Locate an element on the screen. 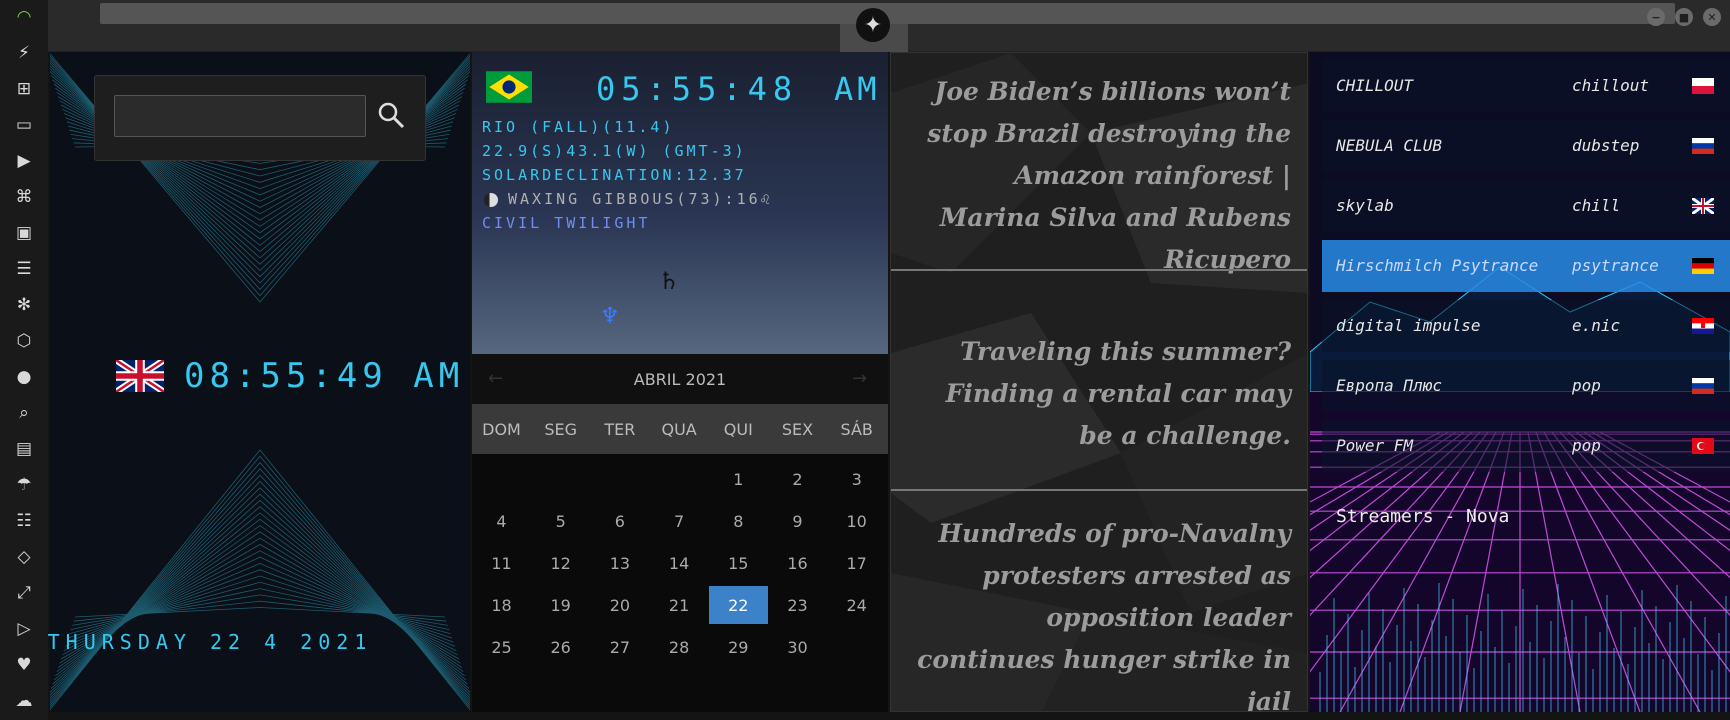 Image resolution: width=1730 pixels, height=720 pixels. calendar-month: ABRIL 2021 is located at coordinates (680, 379).